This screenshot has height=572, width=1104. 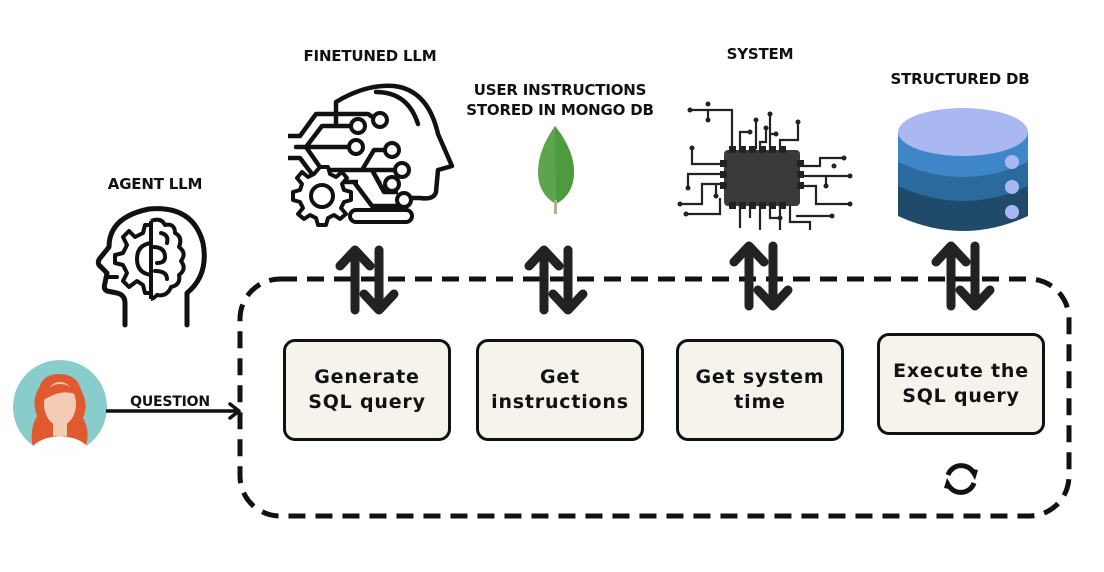 What do you see at coordinates (173, 411) in the screenshot?
I see `question-arrow` at bounding box center [173, 411].